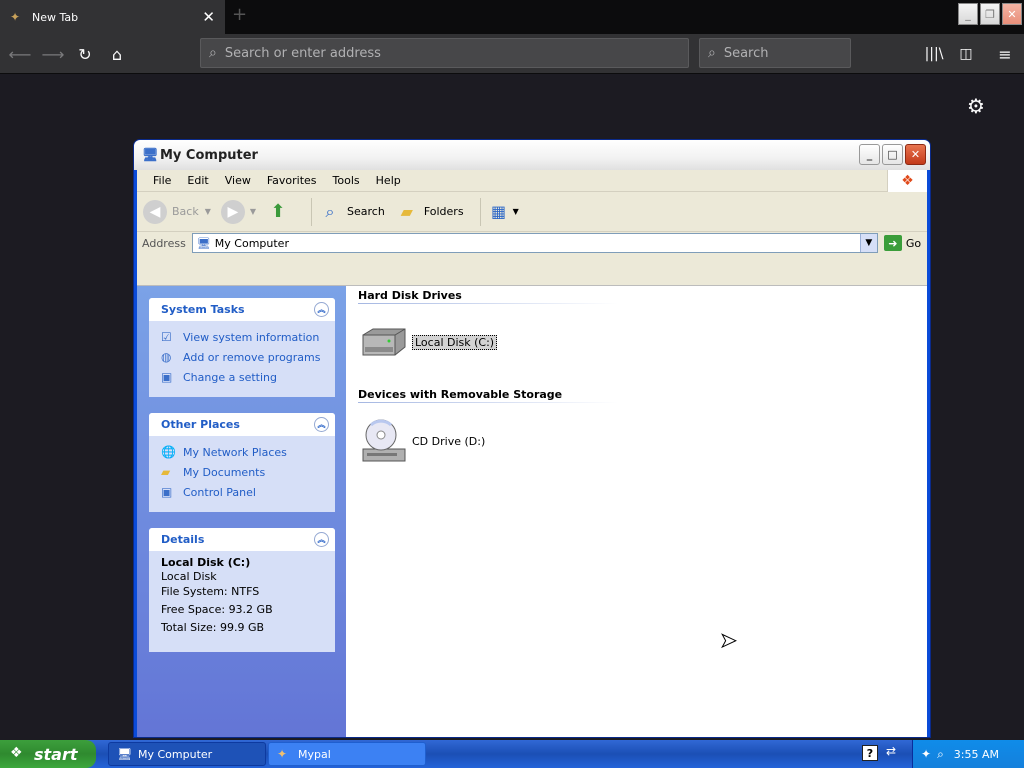 Image resolution: width=1024 pixels, height=768 pixels. I want to click on search-placeholder: Search, so click(746, 53).